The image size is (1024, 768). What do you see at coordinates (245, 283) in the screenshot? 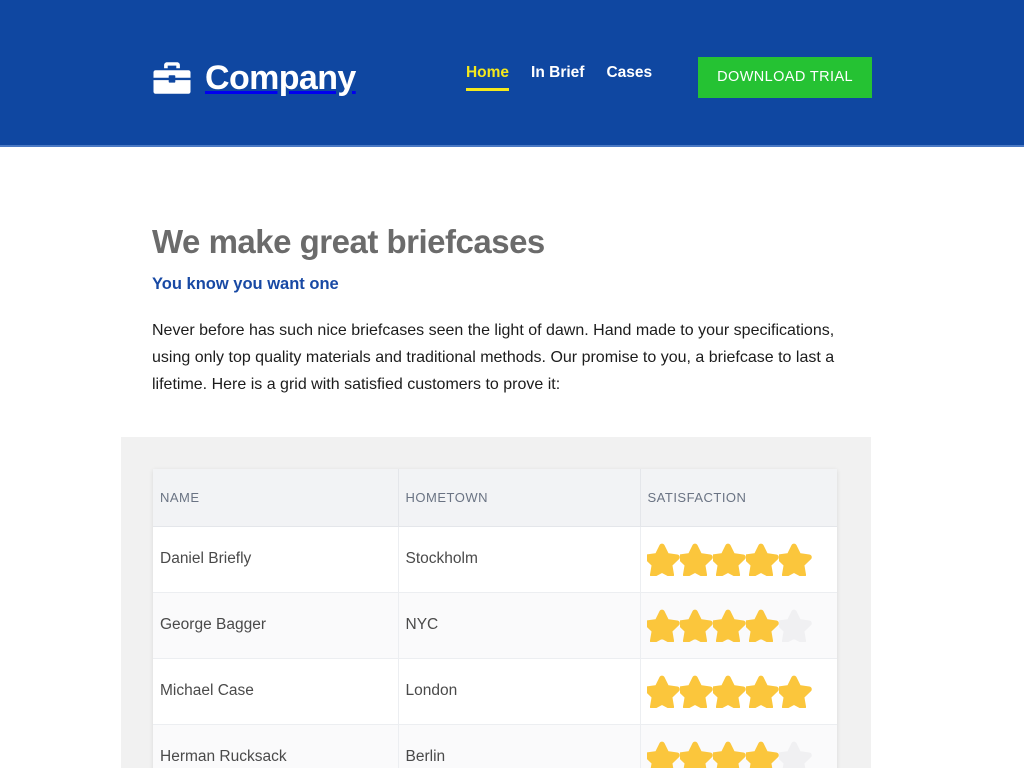
I see `page-subtitle: You know you want one` at bounding box center [245, 283].